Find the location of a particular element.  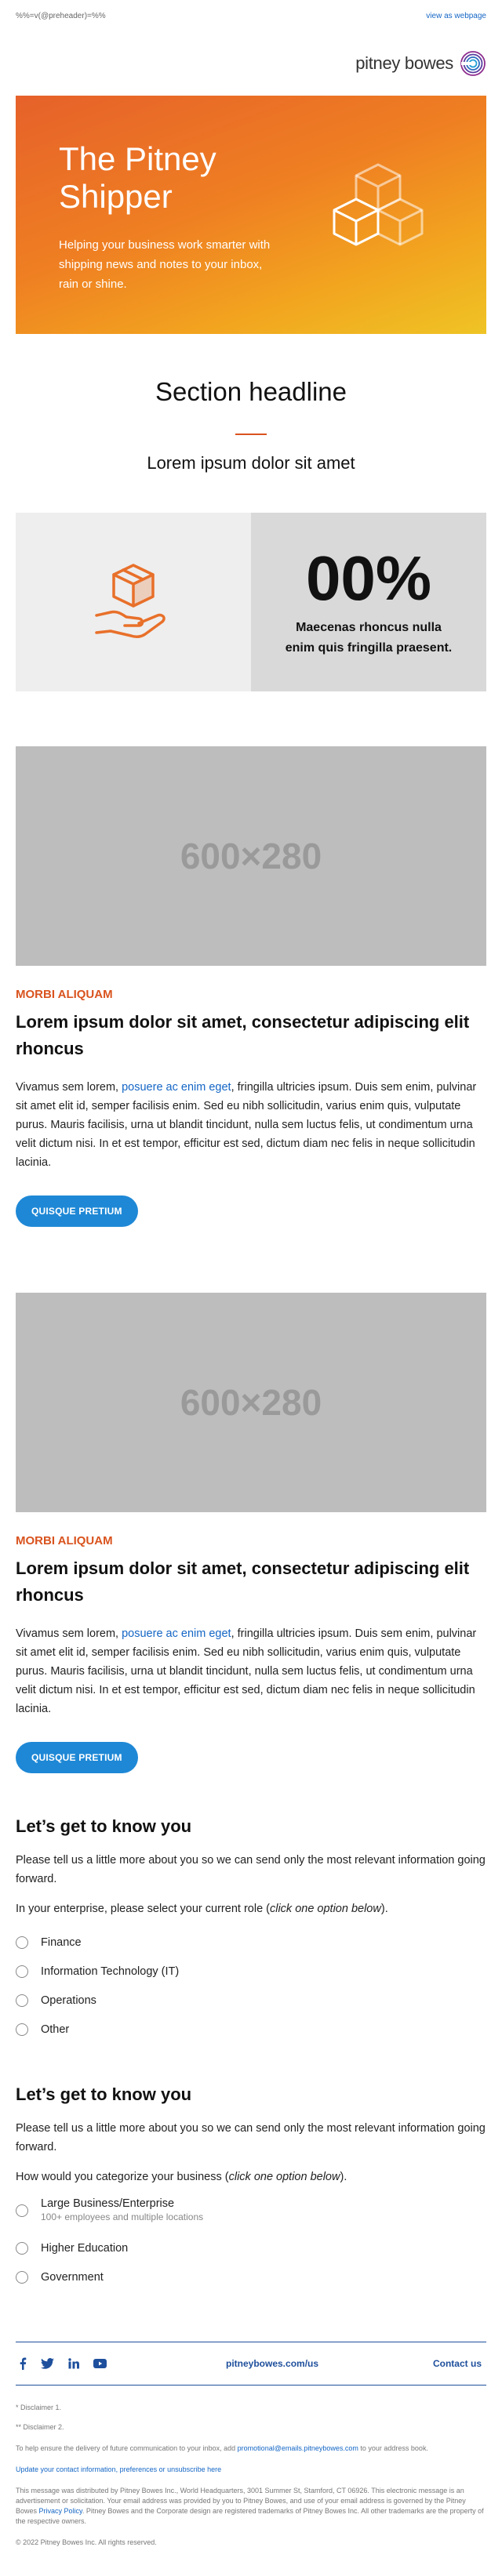

footer-bar: pitneybowes.com/us Contact us is located at coordinates (251, 2364).